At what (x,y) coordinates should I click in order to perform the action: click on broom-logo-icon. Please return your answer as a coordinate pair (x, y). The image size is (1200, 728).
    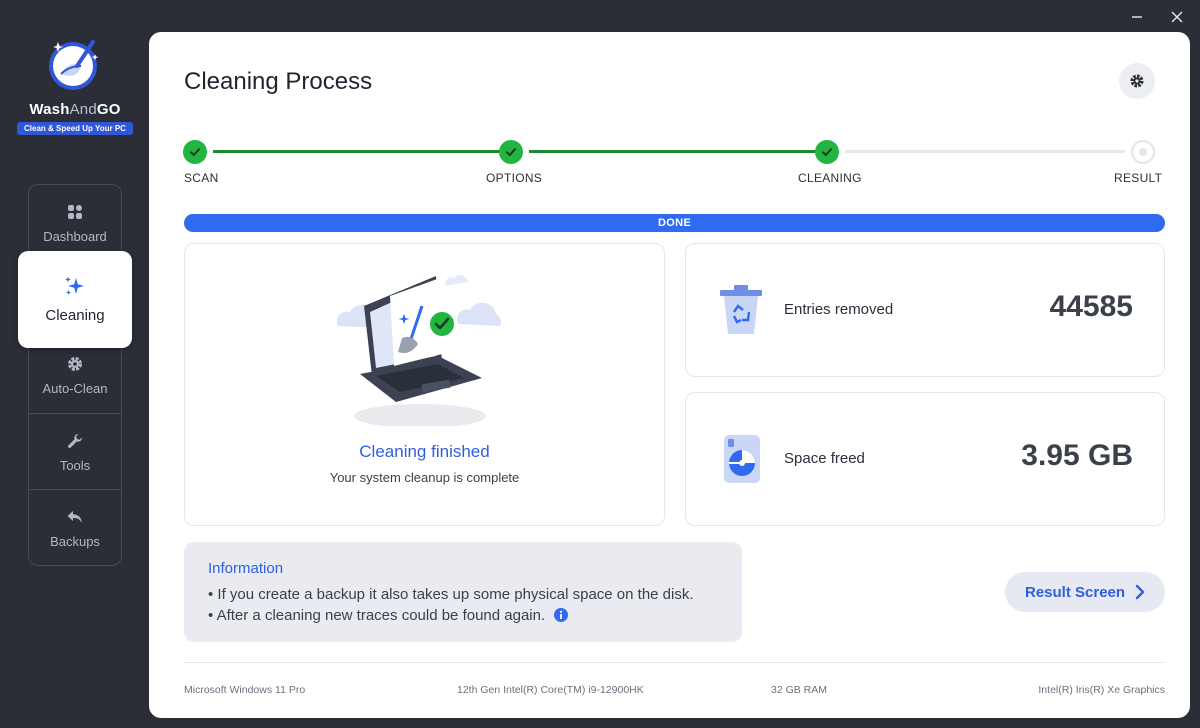
    Looking at the image, I should click on (74, 65).